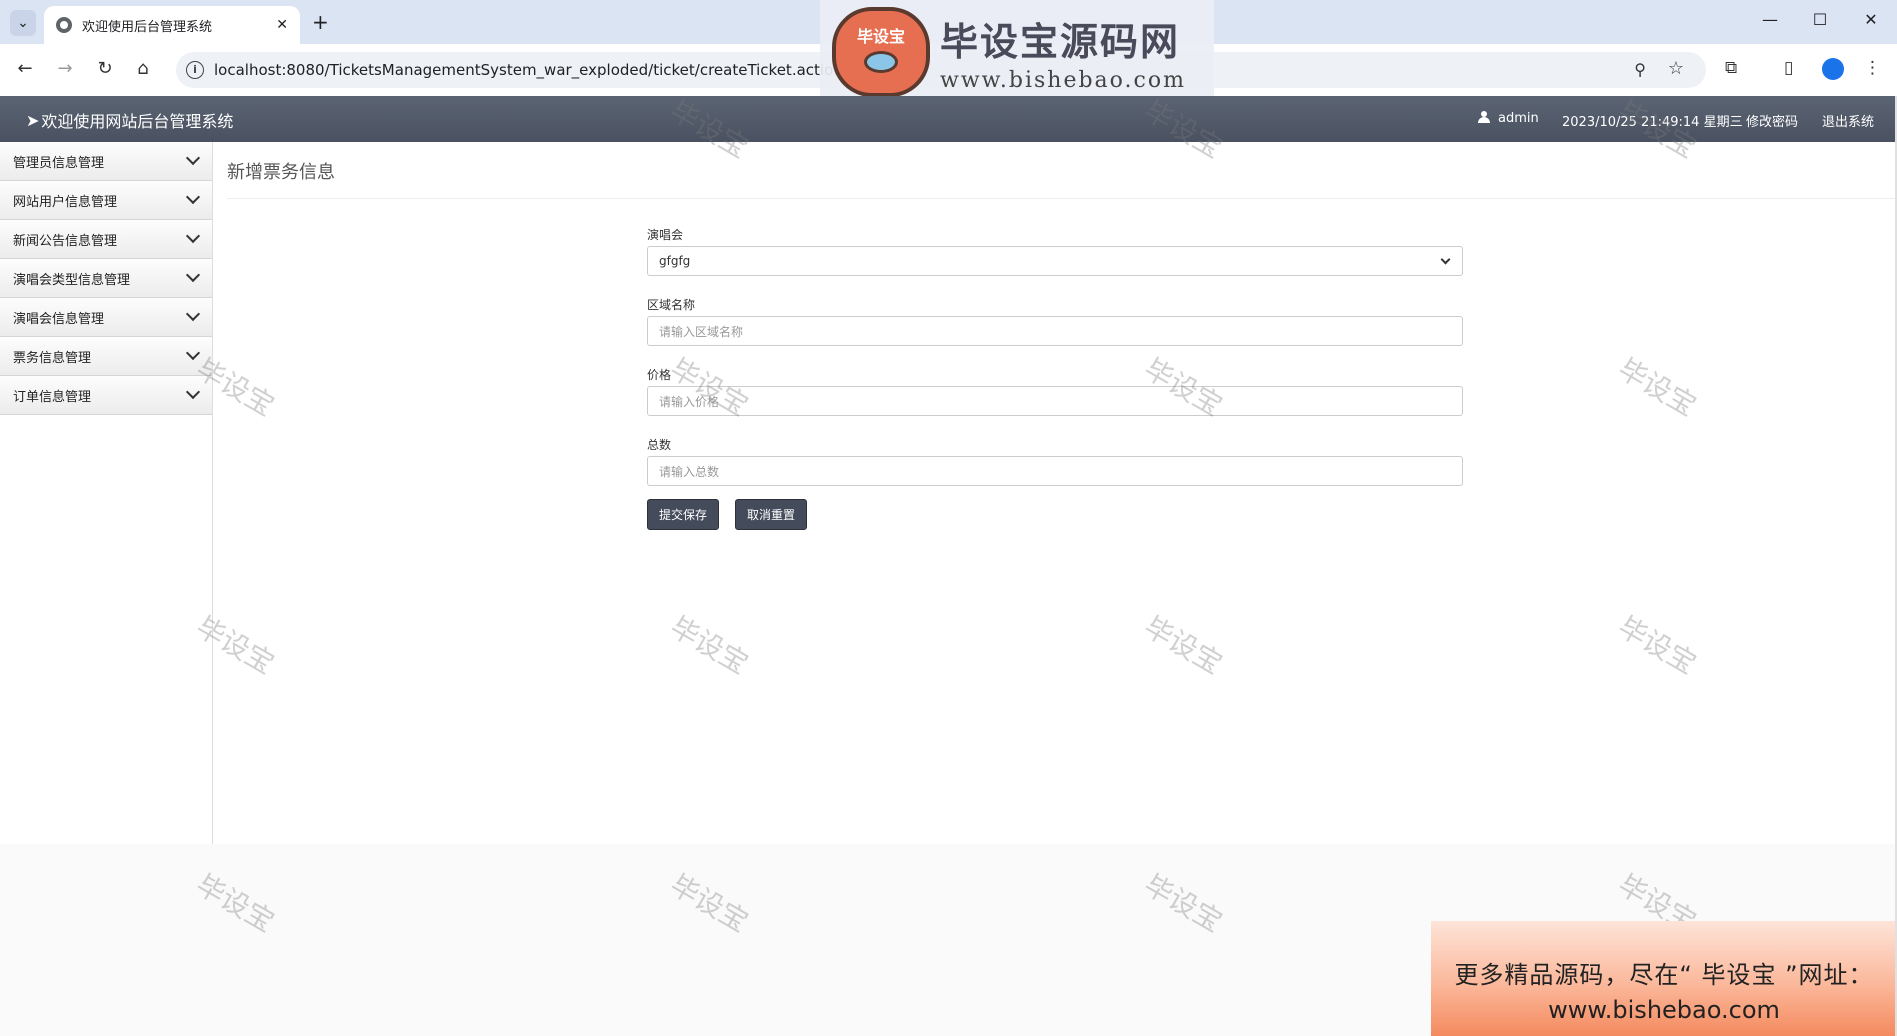 The height and width of the screenshot is (1036, 1897). I want to click on sidebar-item-users: 网站用户信息管理, so click(106, 200).